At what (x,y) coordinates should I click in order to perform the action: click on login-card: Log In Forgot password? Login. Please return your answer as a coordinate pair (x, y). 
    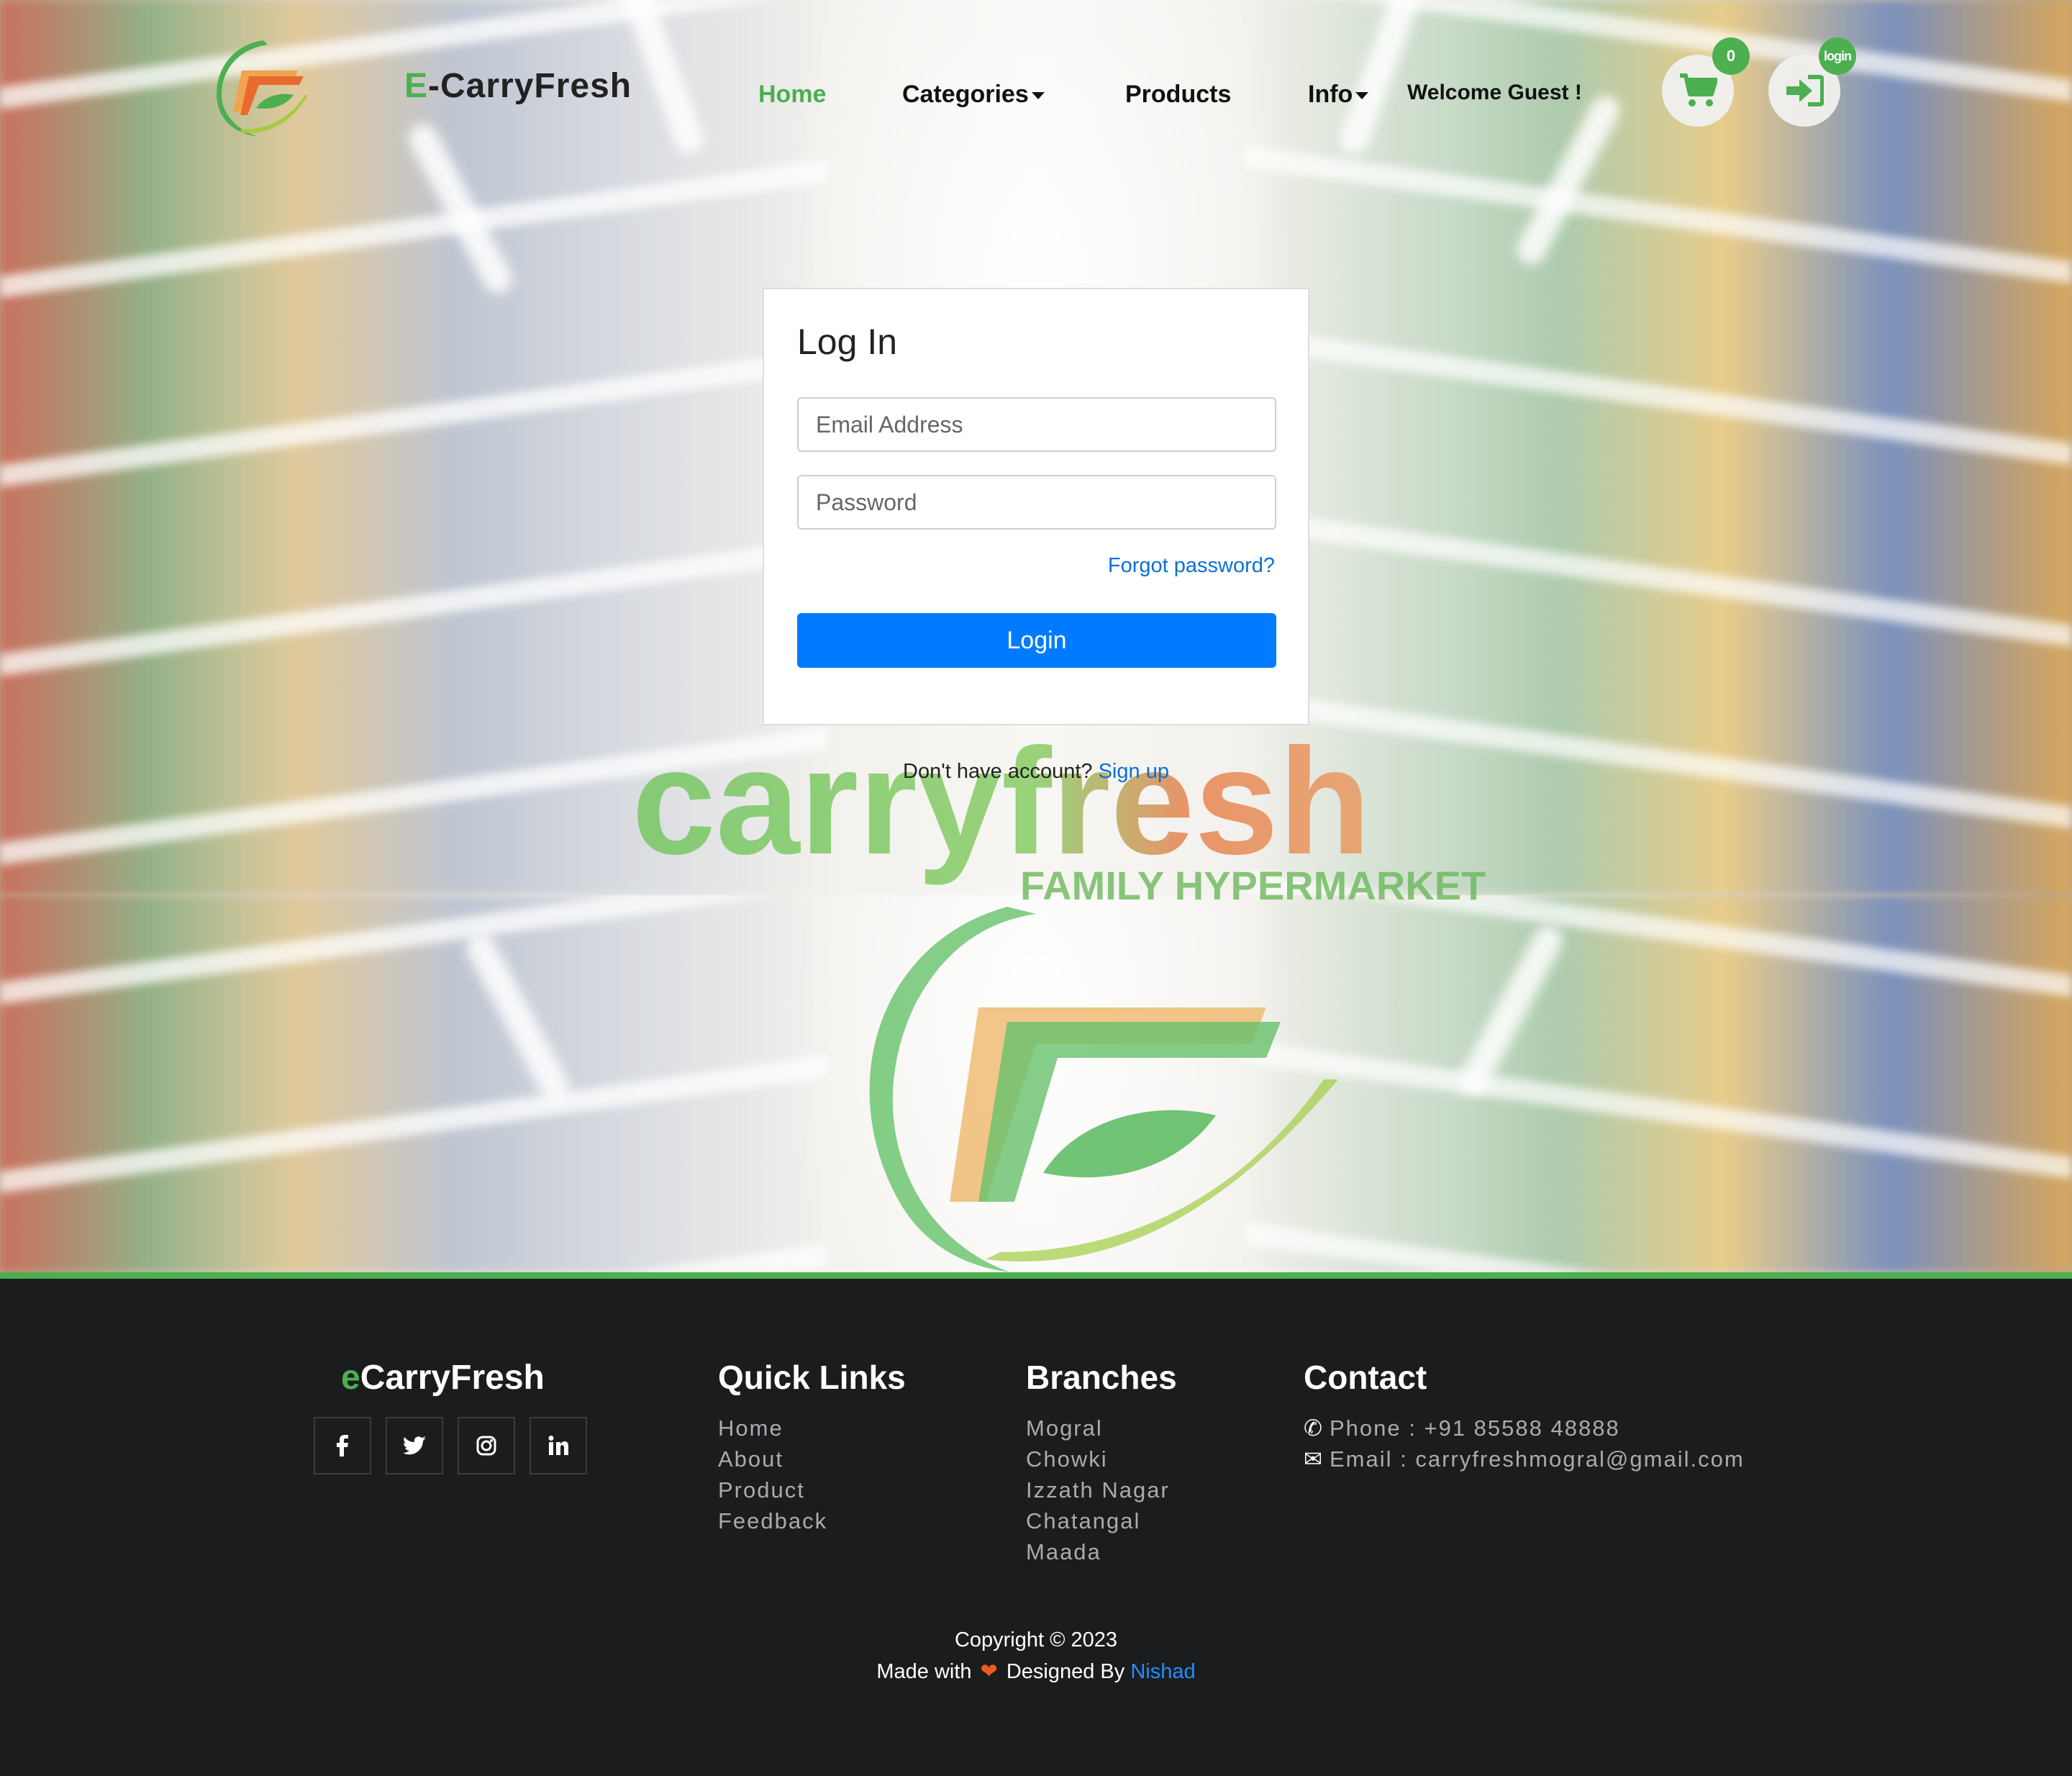
    Looking at the image, I should click on (1036, 506).